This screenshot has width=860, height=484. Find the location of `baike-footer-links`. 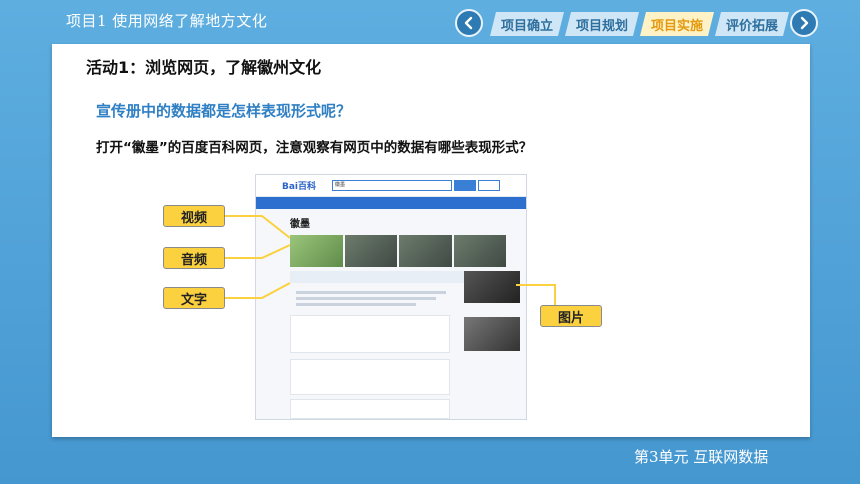

baike-footer-links is located at coordinates (370, 409).